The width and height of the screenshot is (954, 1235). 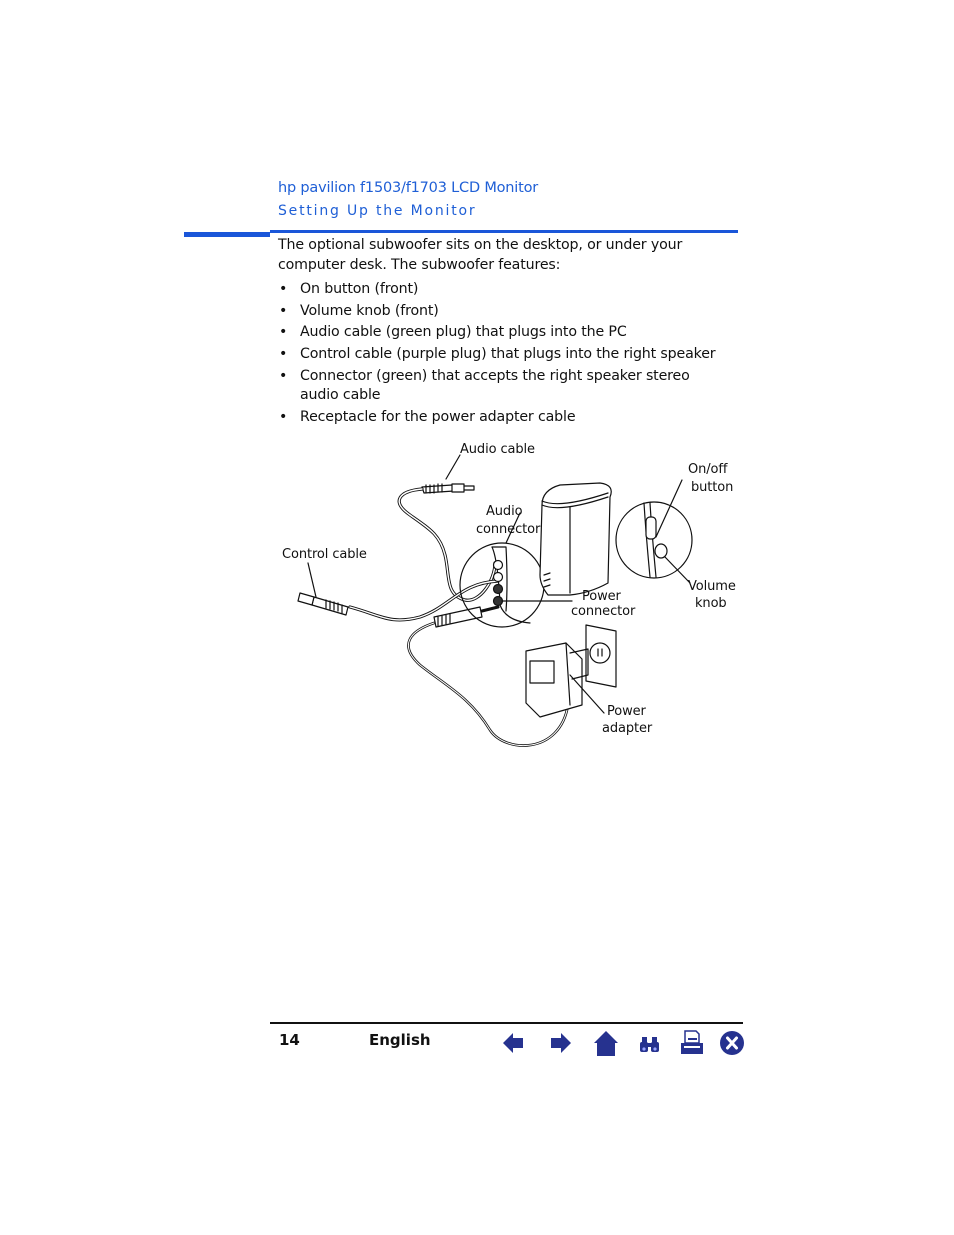 I want to click on page-number: 14, so click(x=289, y=1040).